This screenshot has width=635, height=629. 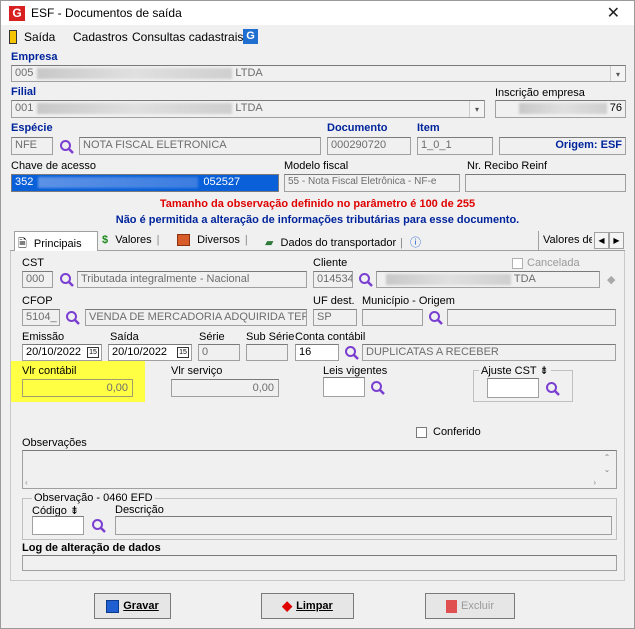 What do you see at coordinates (560, 109) in the screenshot?
I see `inscricao-field: 76` at bounding box center [560, 109].